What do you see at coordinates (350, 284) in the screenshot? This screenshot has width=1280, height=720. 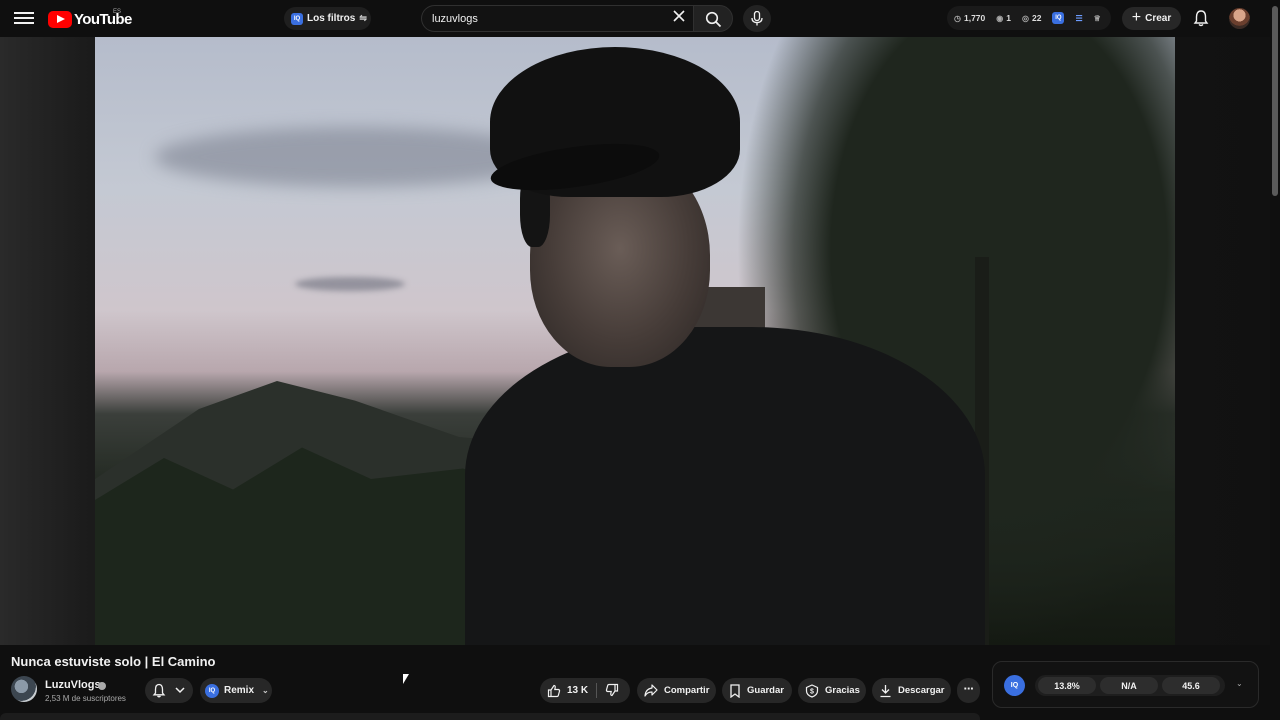 I see `video-scene` at bounding box center [350, 284].